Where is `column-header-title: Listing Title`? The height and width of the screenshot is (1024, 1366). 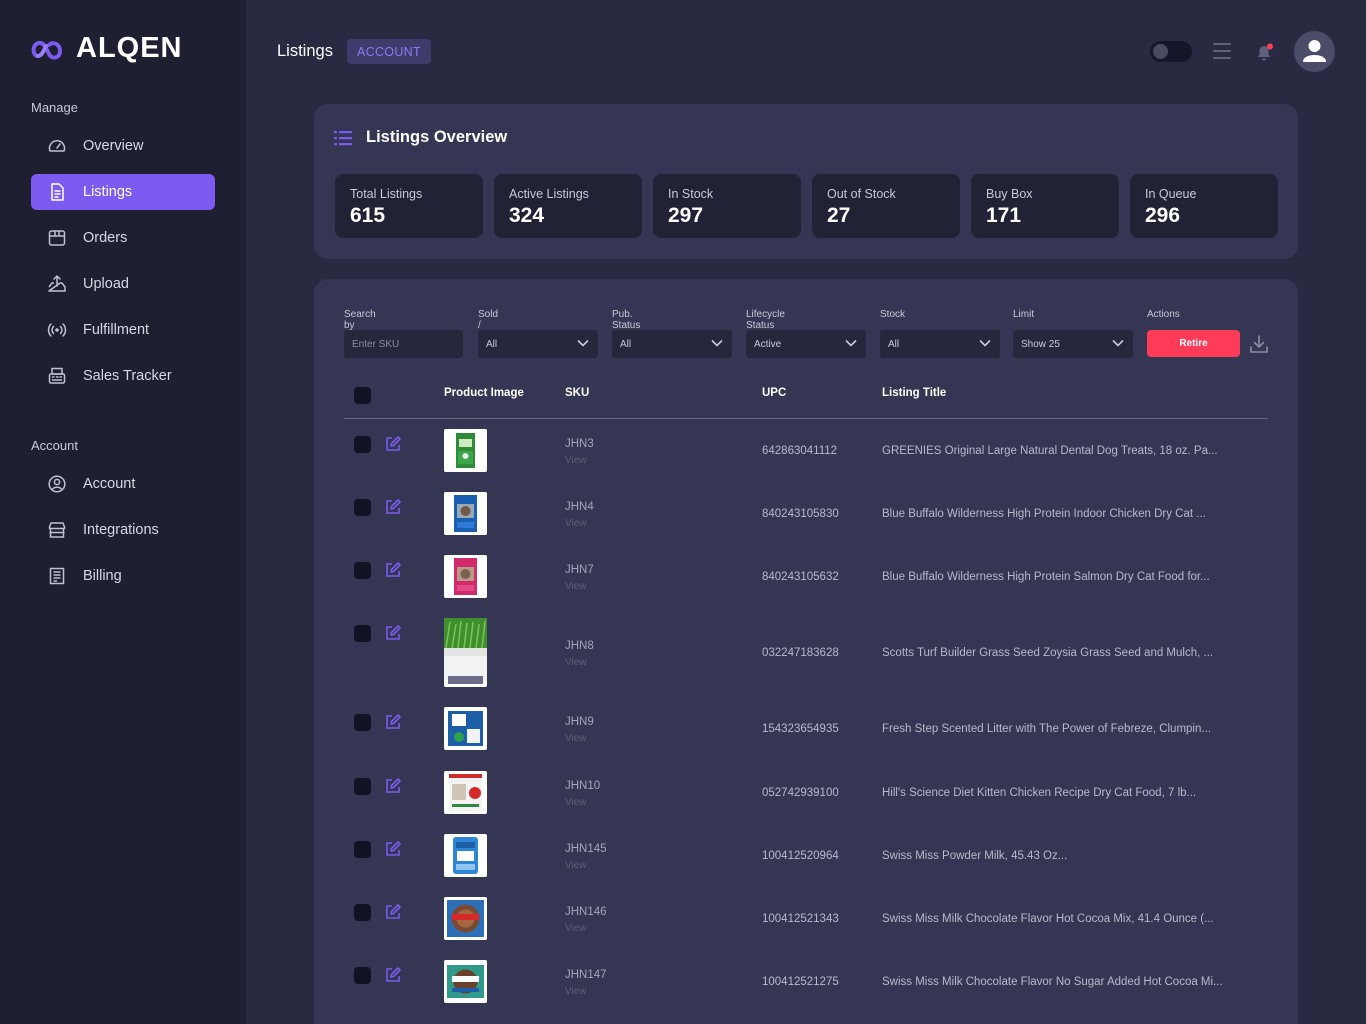 column-header-title: Listing Title is located at coordinates (914, 393).